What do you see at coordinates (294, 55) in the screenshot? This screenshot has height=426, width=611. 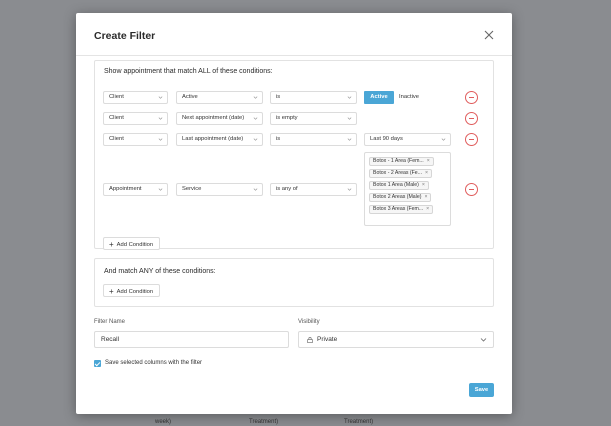 I see `header-divider` at bounding box center [294, 55].